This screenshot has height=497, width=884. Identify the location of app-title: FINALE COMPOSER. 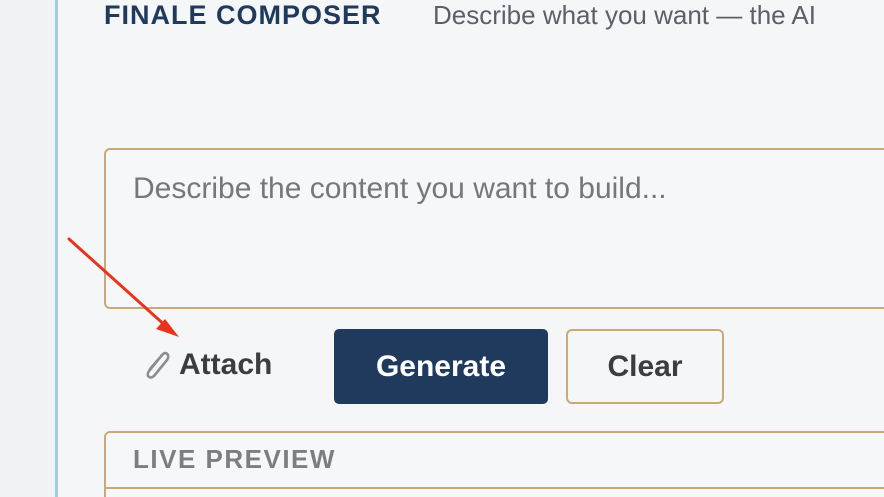
(243, 15).